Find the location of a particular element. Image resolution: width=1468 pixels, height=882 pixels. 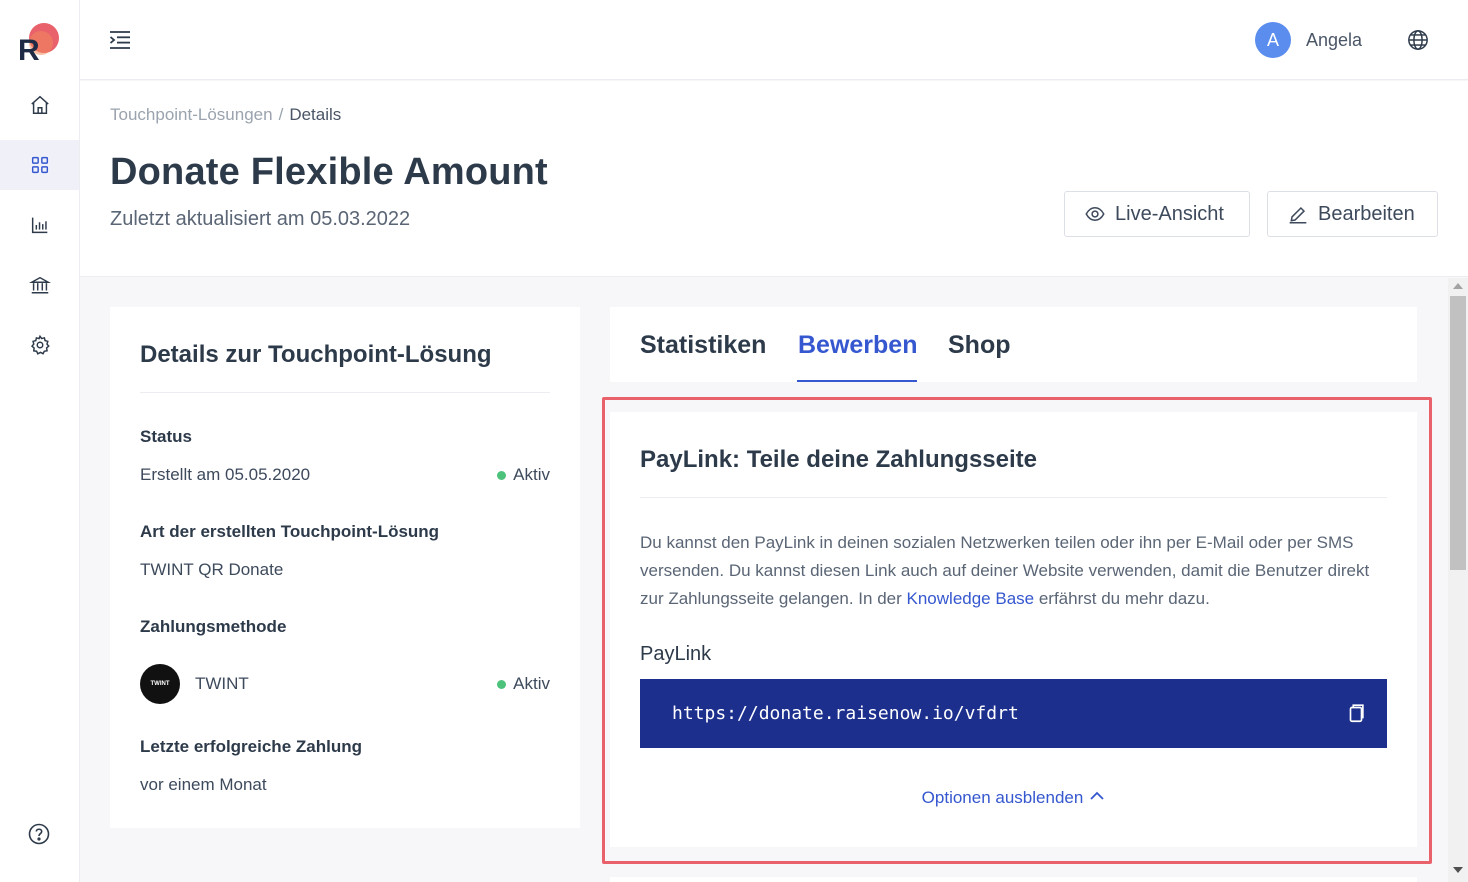

help-icon is located at coordinates (39, 834).